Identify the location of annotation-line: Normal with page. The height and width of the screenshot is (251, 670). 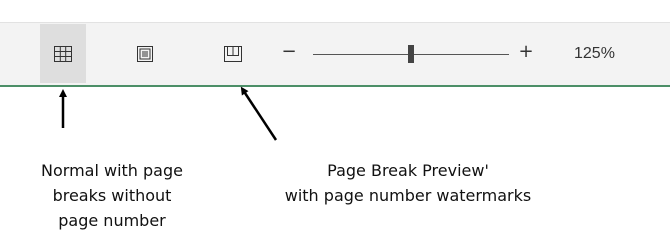
(112, 170).